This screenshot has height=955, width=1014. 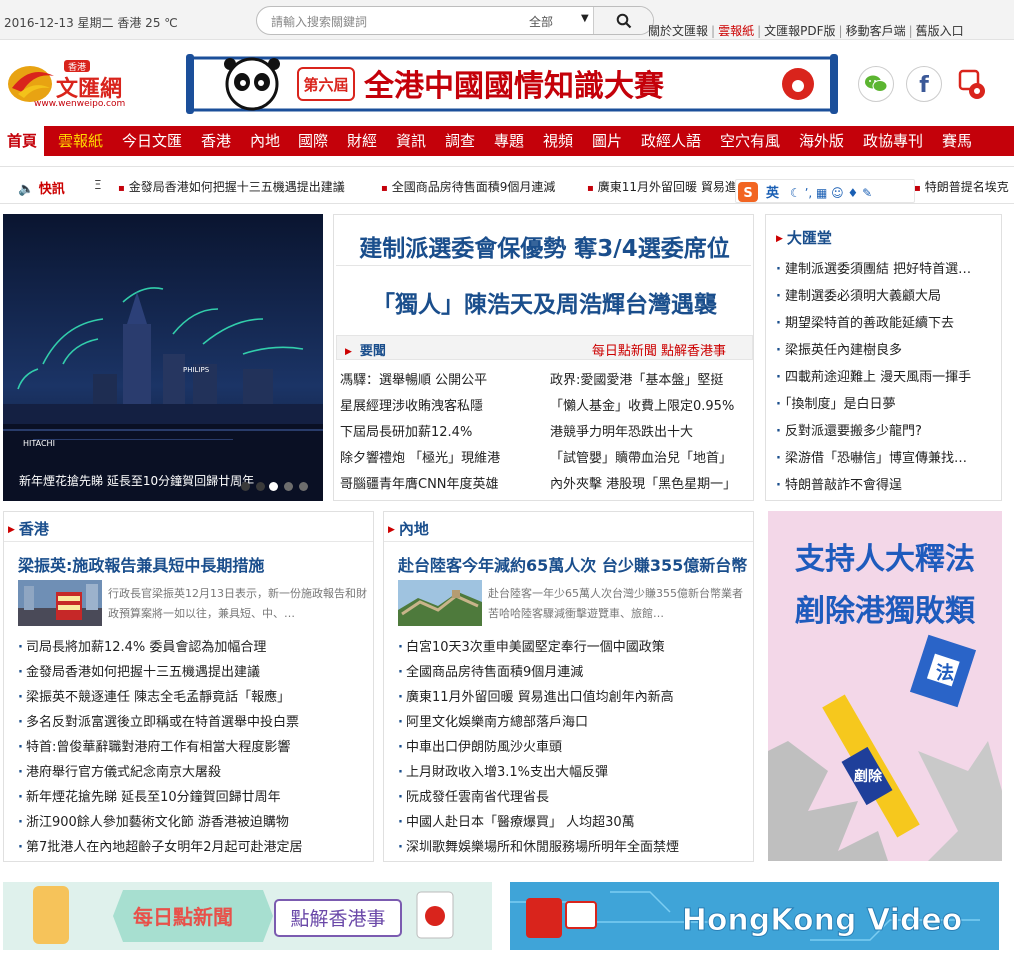 What do you see at coordinates (163, 357) in the screenshot?
I see `photo-slider: HITACHI PHILIPS 新年煙花搶先睇 延長至10分鐘賀回歸廿周年` at bounding box center [163, 357].